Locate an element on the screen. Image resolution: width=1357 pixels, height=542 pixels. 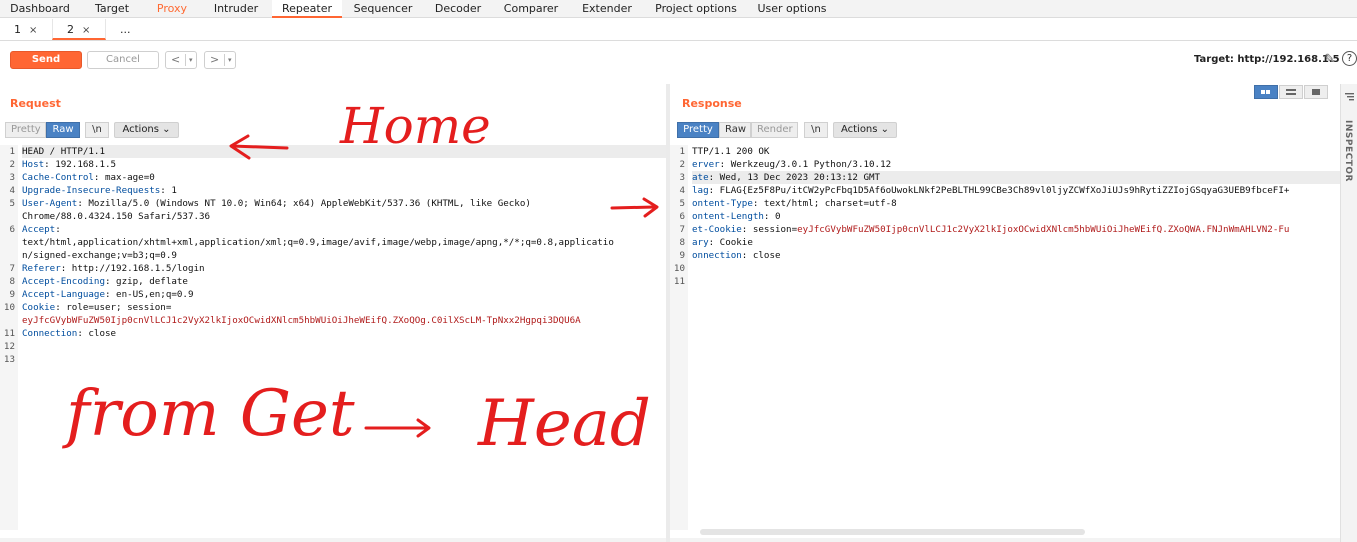
home-annotation: Home is located at coordinates (415, 126).